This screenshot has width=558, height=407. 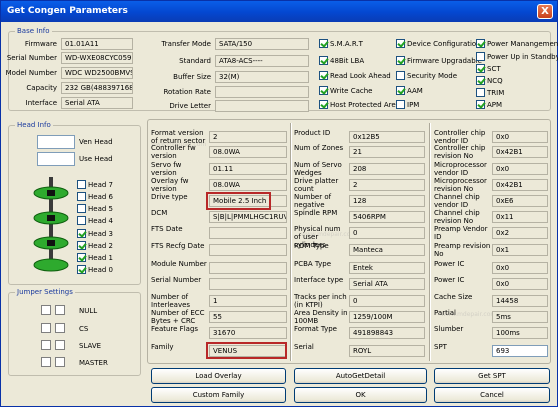 I want to click on head-7-checkbox: Head 7, so click(x=95, y=184).